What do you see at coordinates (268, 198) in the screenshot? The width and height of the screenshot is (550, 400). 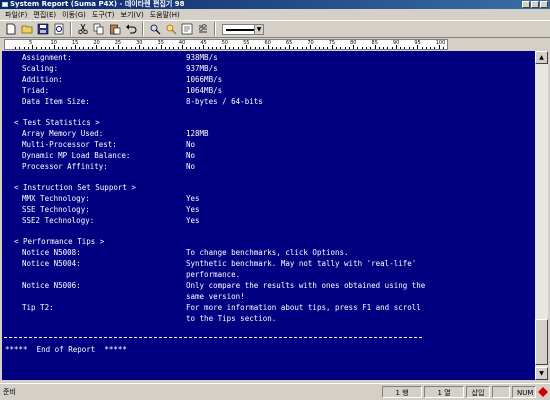 I see `report-line: MMX Technology: Yes` at bounding box center [268, 198].